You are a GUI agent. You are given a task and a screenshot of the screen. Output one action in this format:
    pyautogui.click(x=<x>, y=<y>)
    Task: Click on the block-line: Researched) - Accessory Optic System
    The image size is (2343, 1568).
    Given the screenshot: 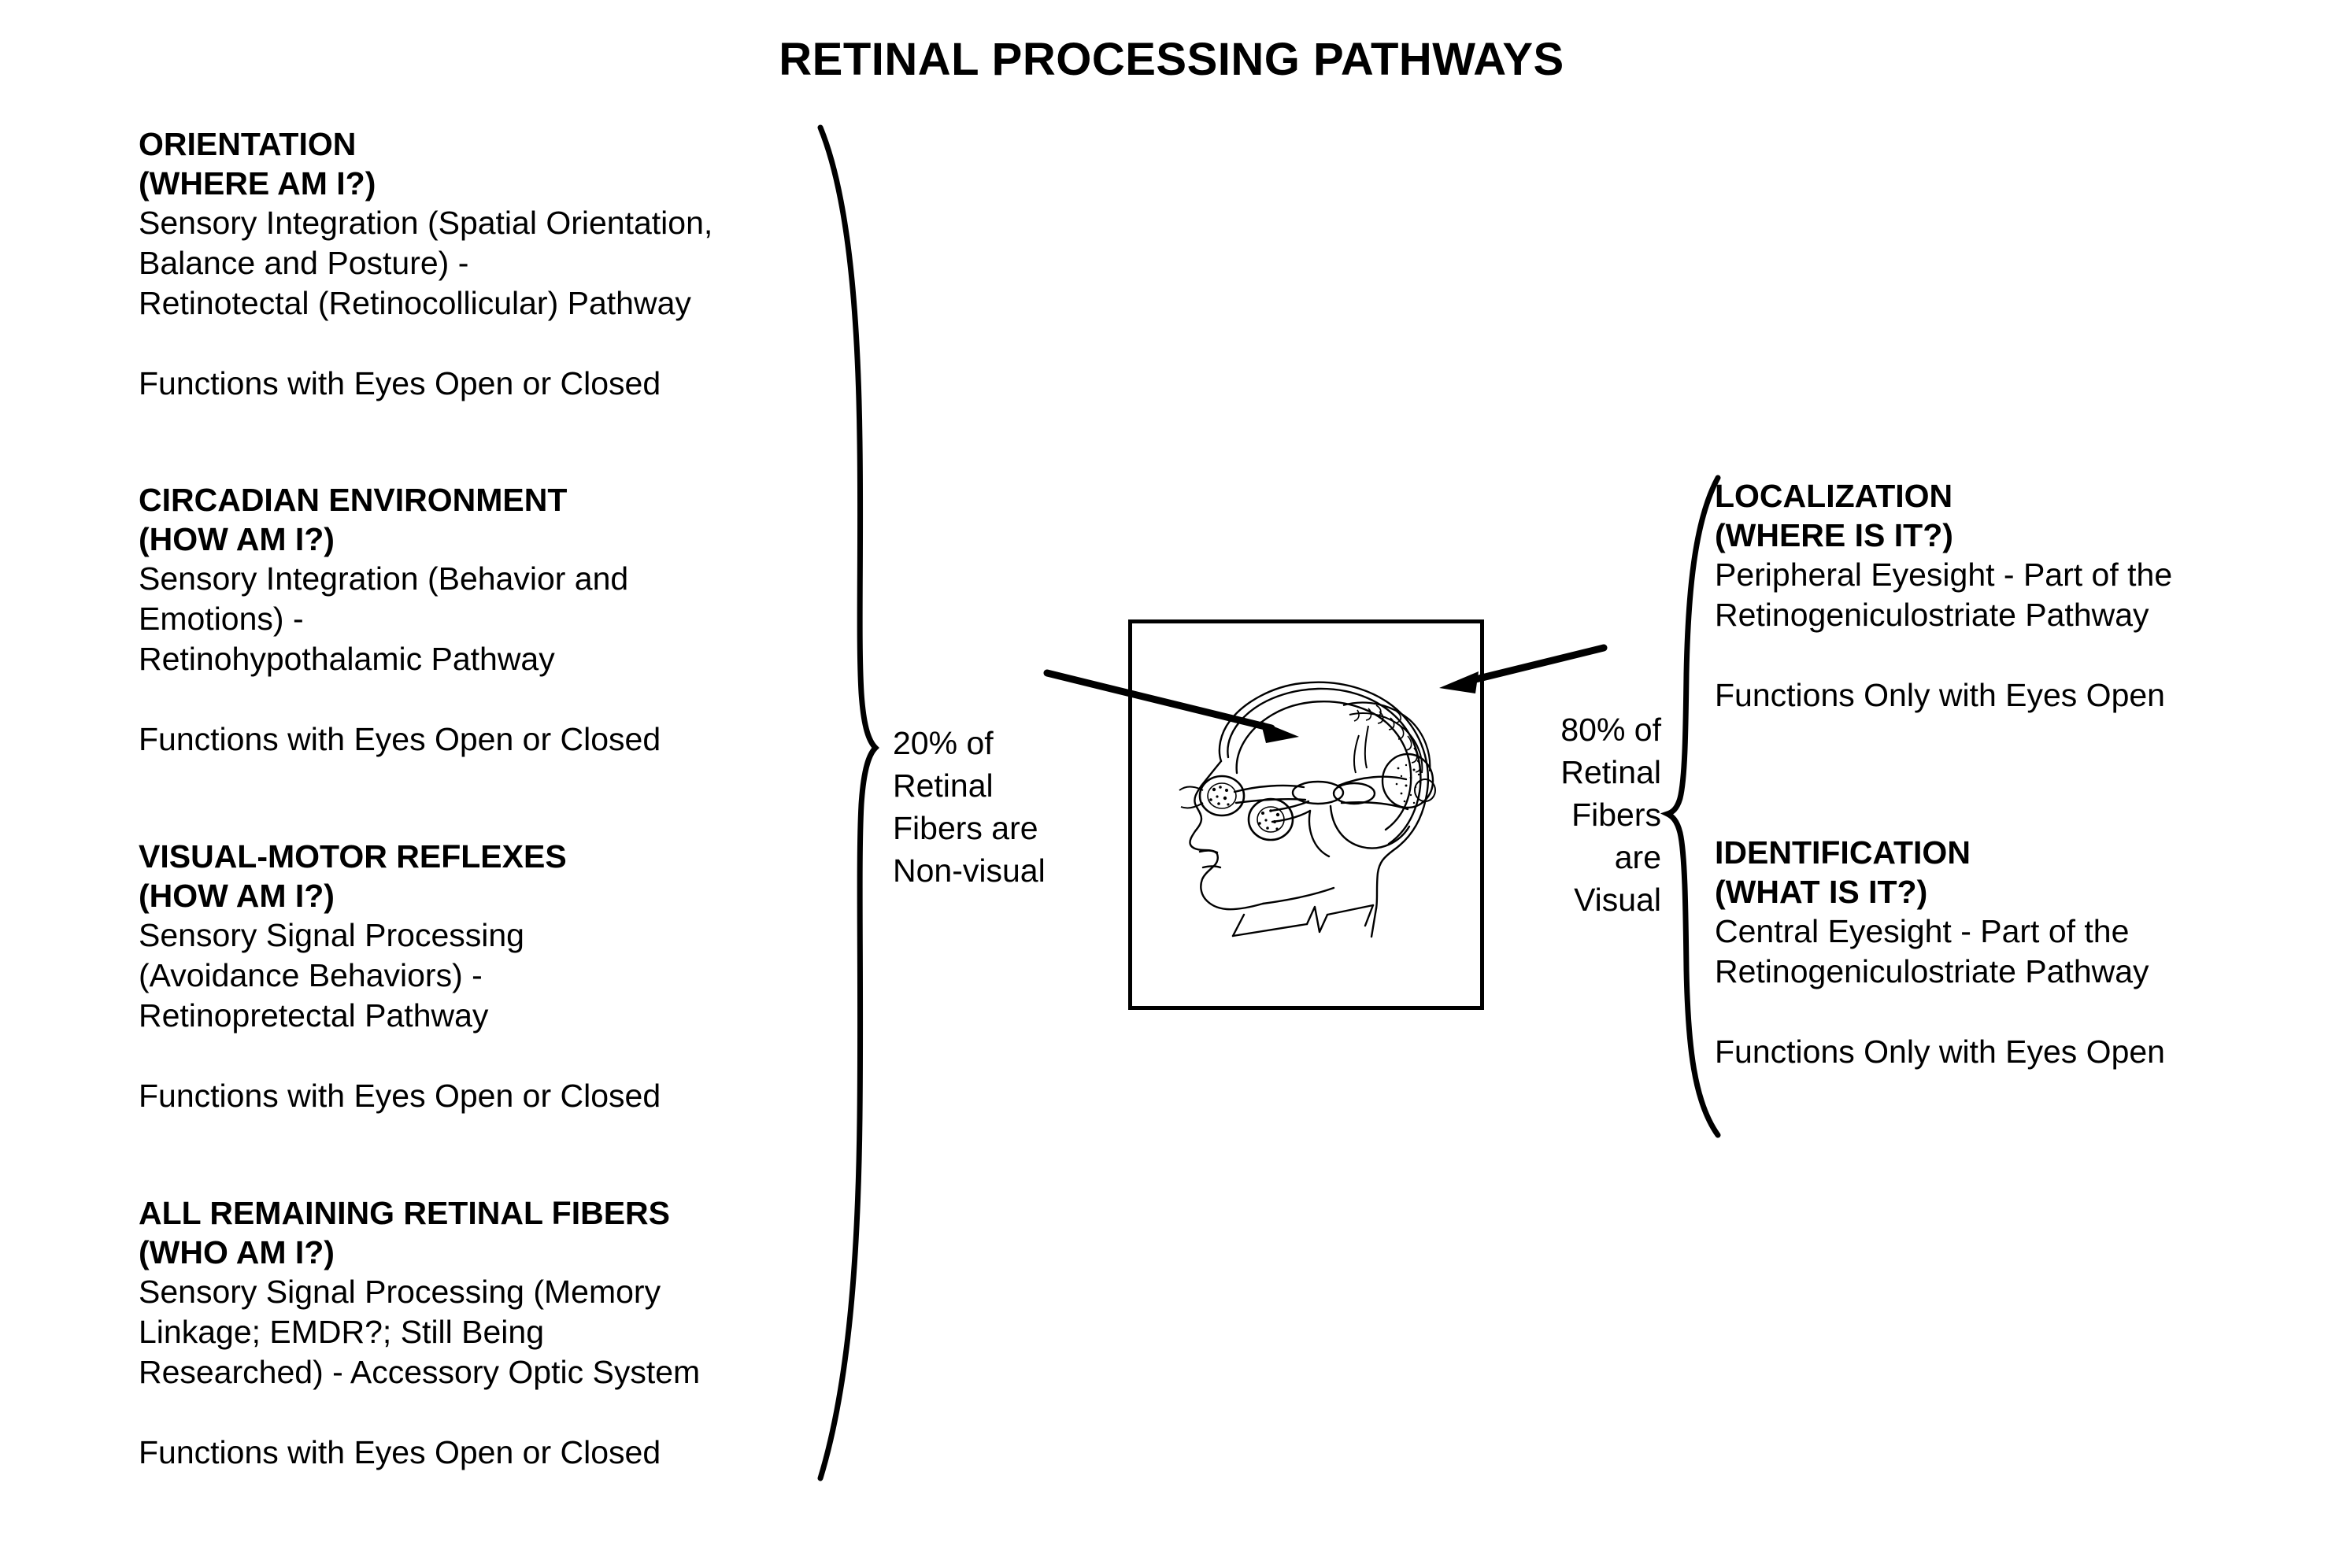 What is the action you would take?
    pyautogui.click(x=420, y=1372)
    